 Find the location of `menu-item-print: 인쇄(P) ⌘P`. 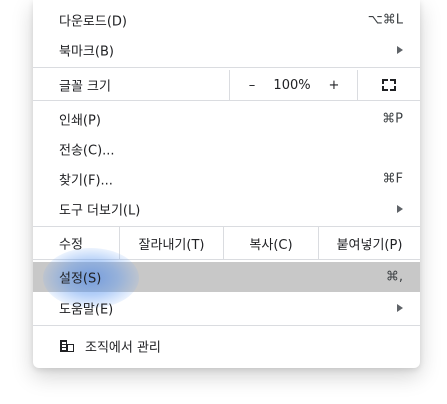

menu-item-print: 인쇄(P) ⌘P is located at coordinates (226, 119).